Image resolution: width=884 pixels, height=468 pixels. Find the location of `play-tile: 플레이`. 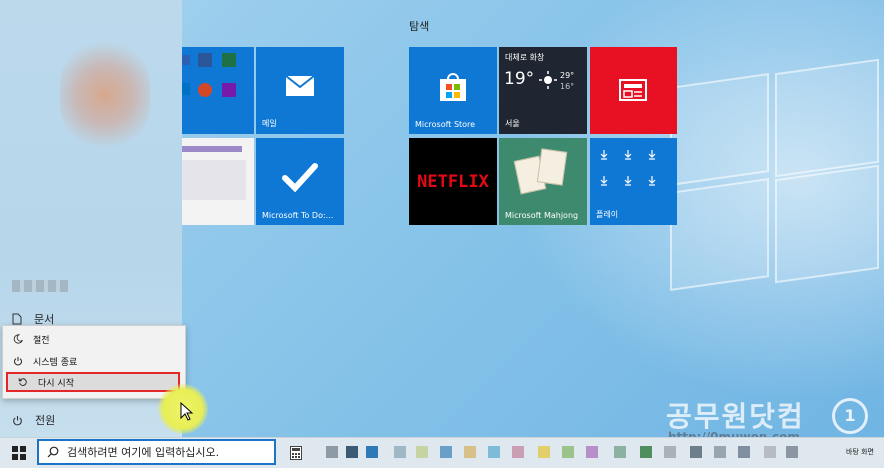

play-tile: 플레이 is located at coordinates (633, 181).